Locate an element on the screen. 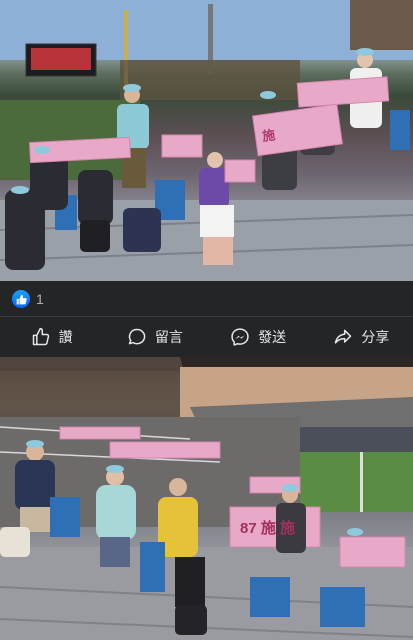 This screenshot has height=640, width=413. comment-button: 留言 is located at coordinates (154, 337).